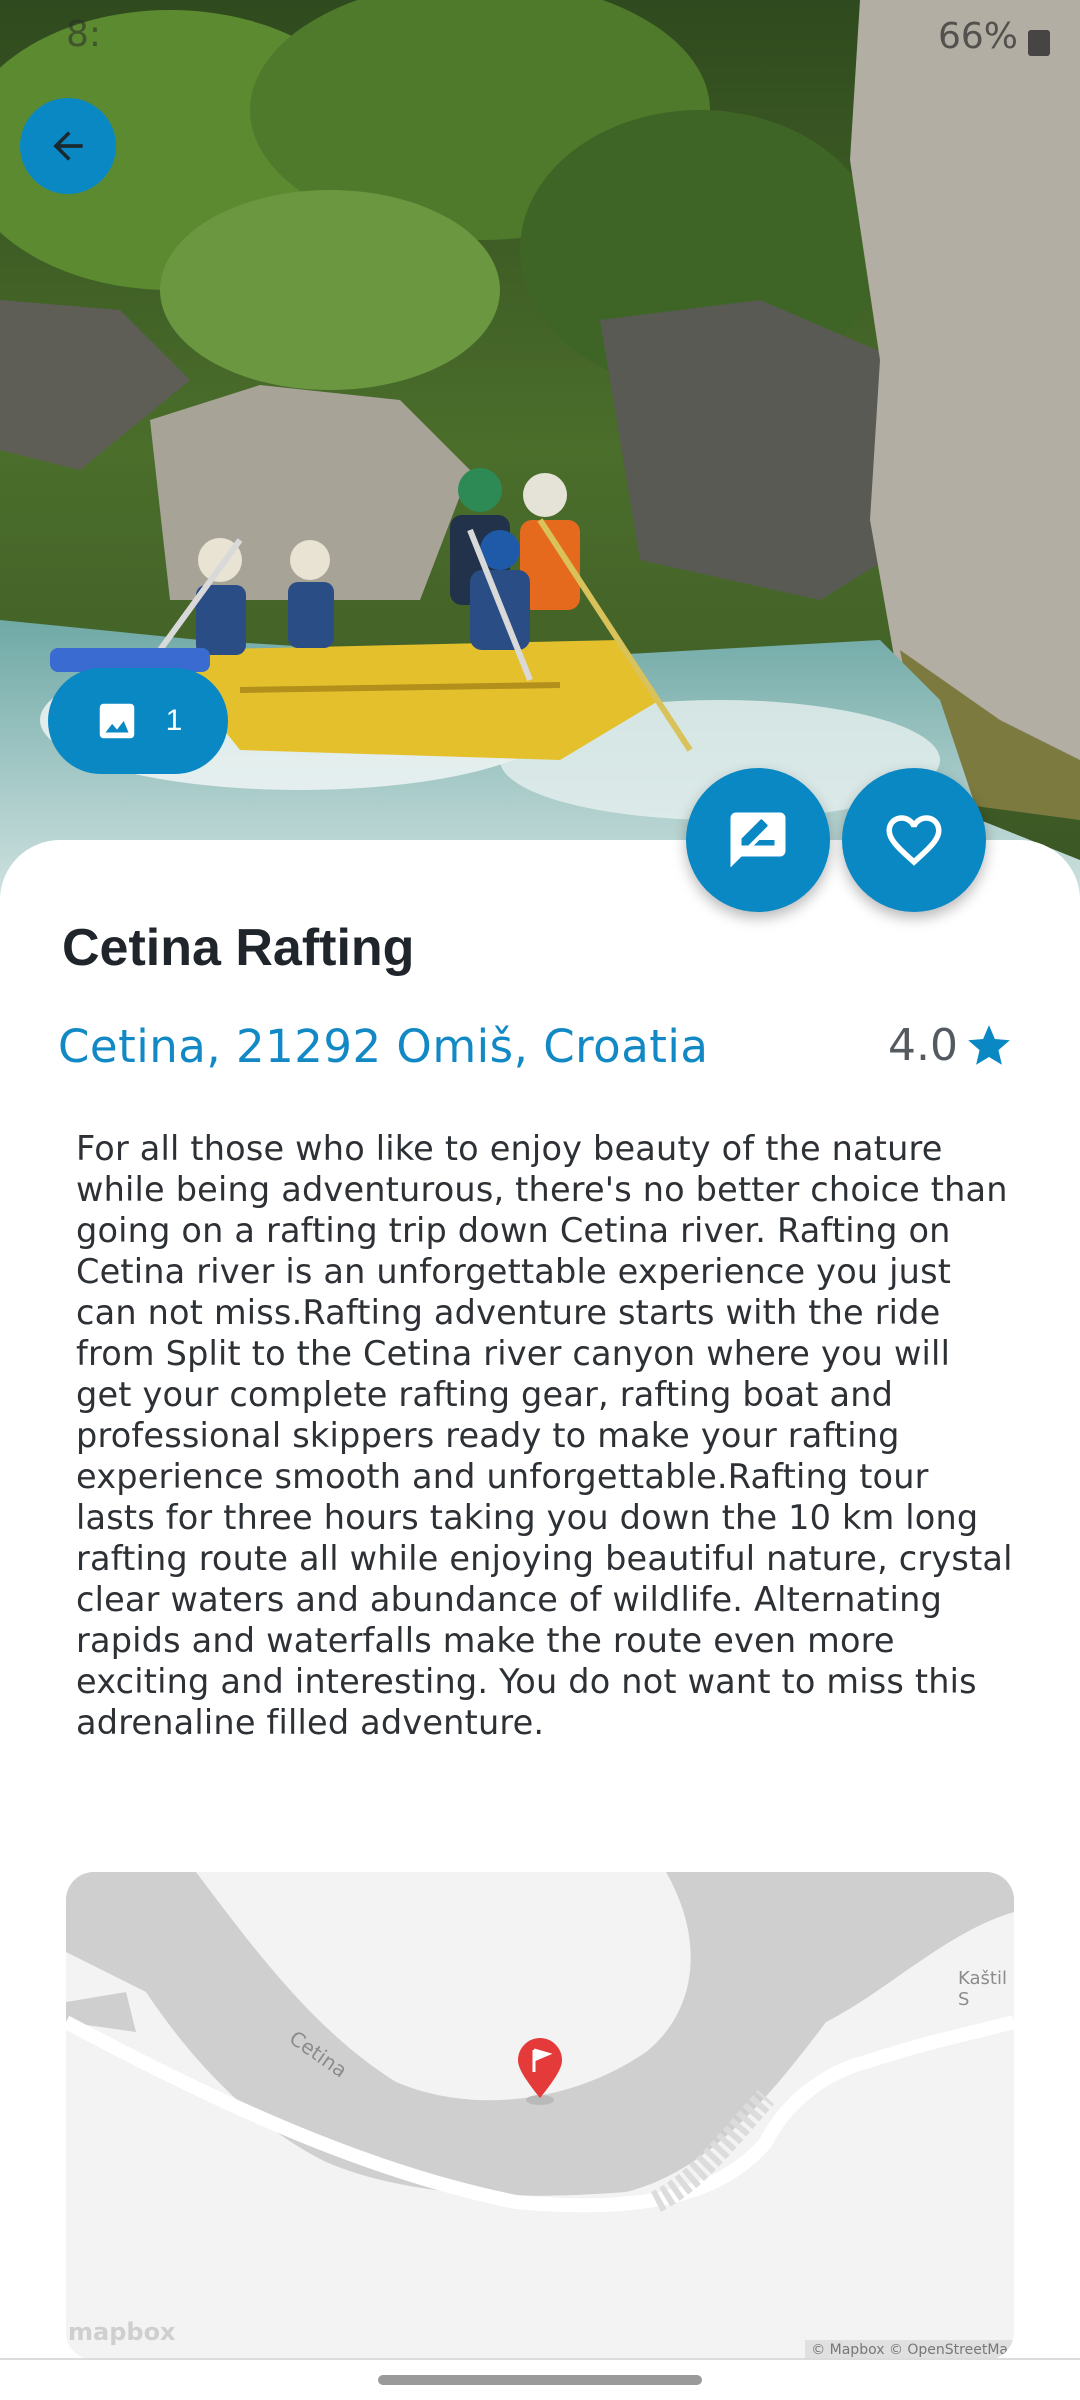  Describe the element at coordinates (540, 2359) in the screenshot. I see `bottom-divider` at that location.